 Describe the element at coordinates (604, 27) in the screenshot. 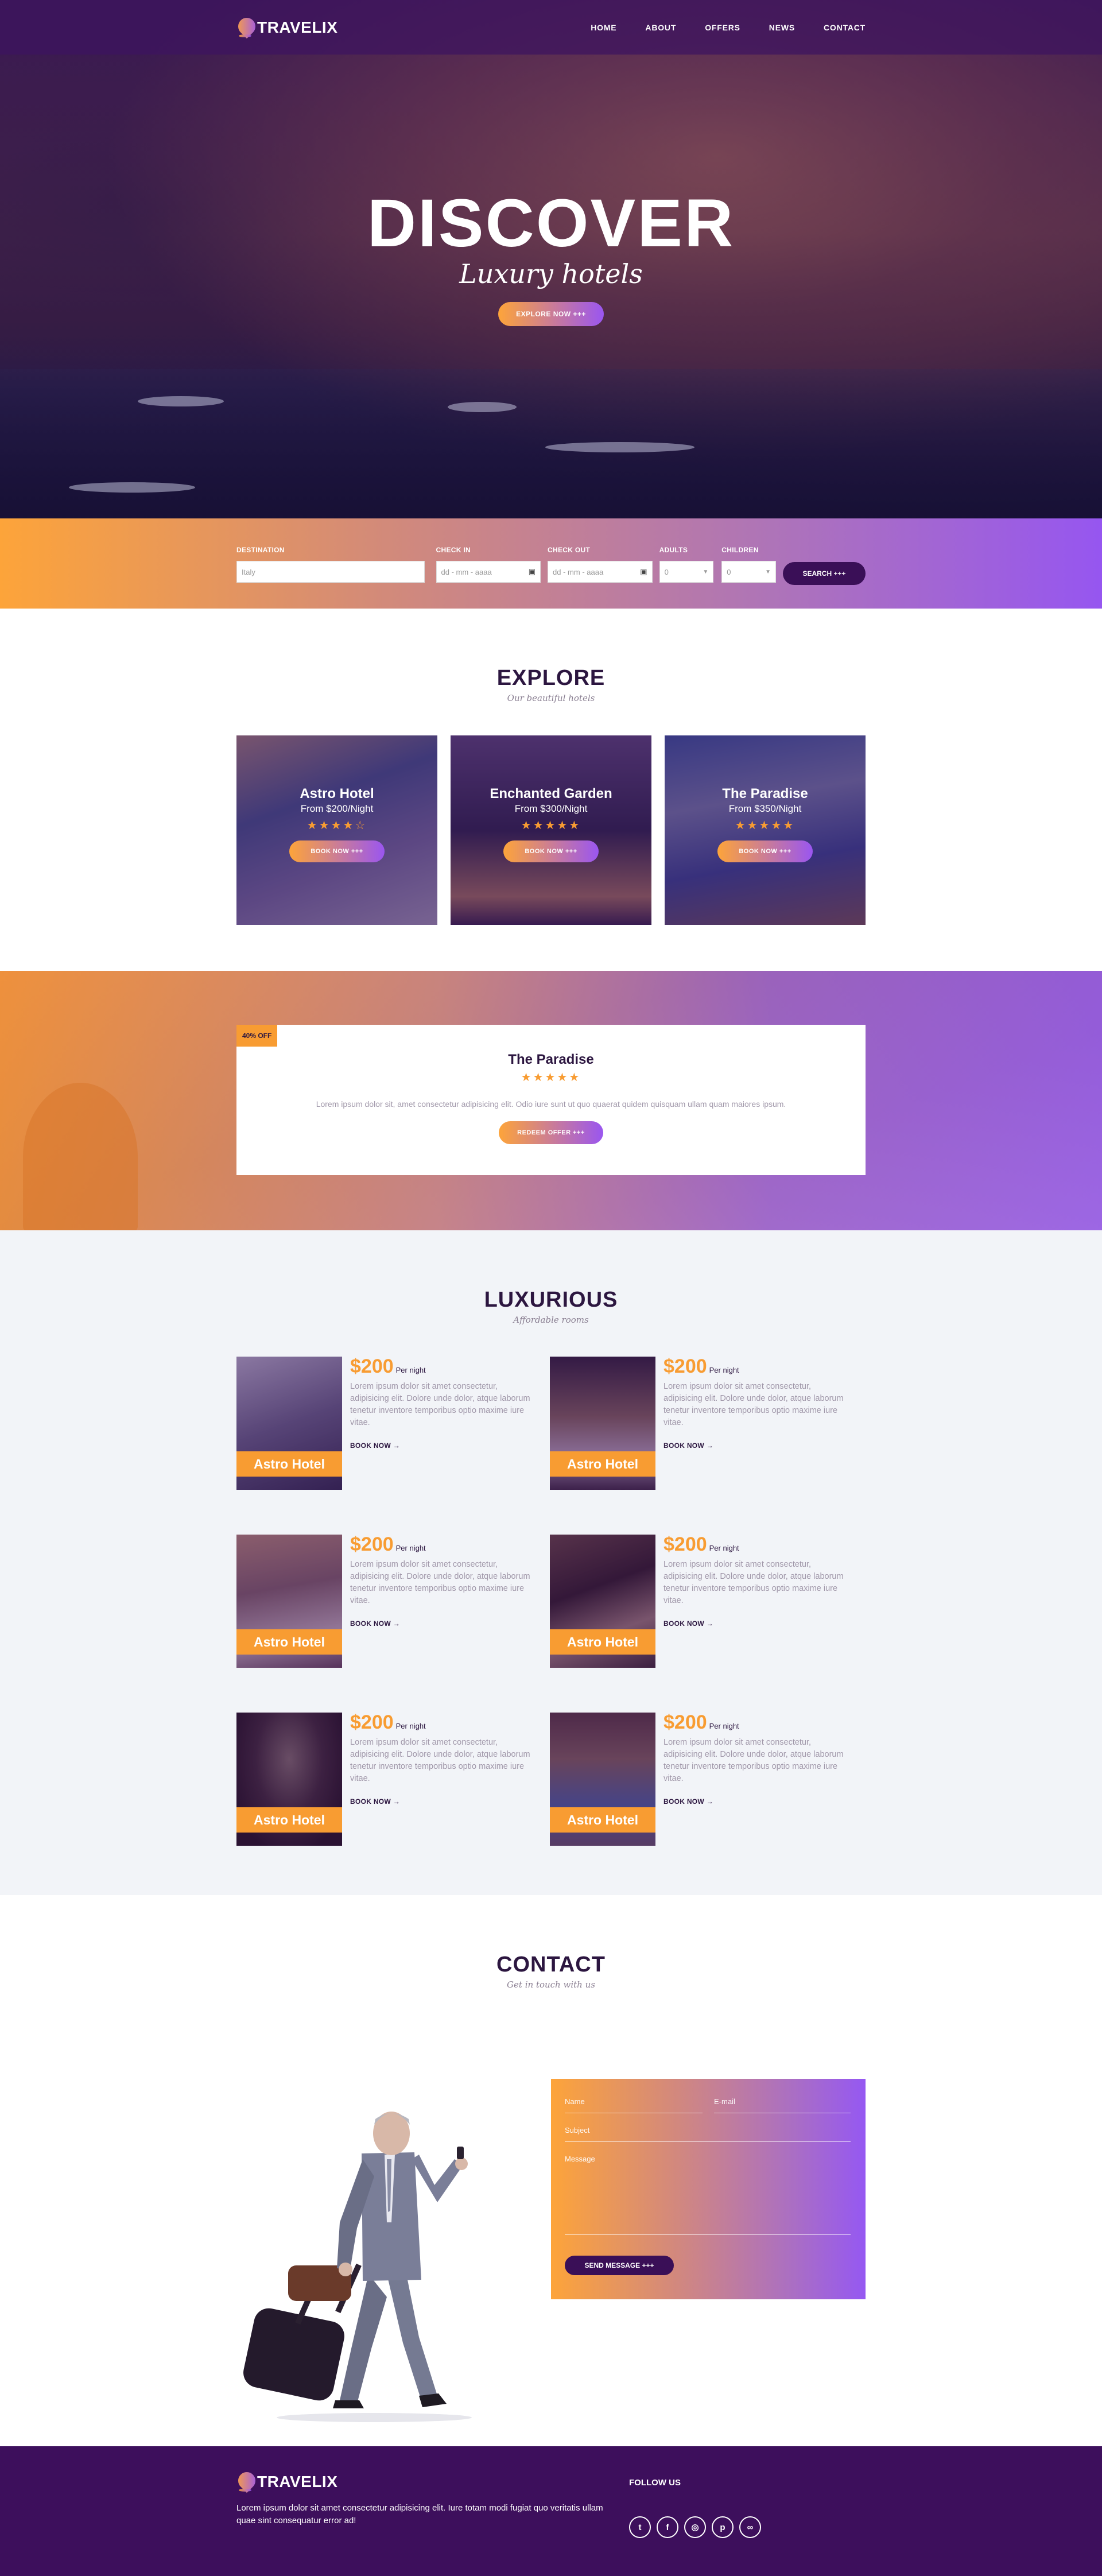

I see `nav-home: HOME` at that location.